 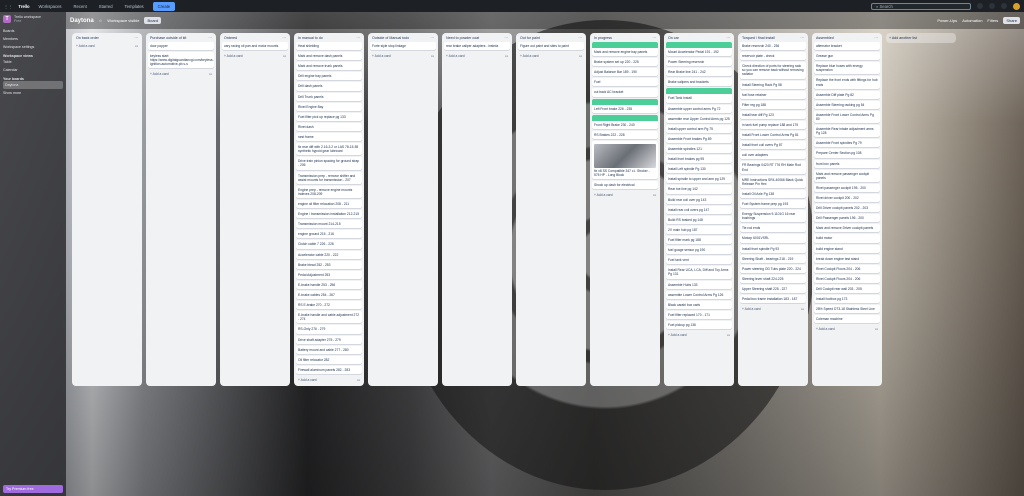 What do you see at coordinates (1011, 20) in the screenshot?
I see `share-button: Share` at bounding box center [1011, 20].